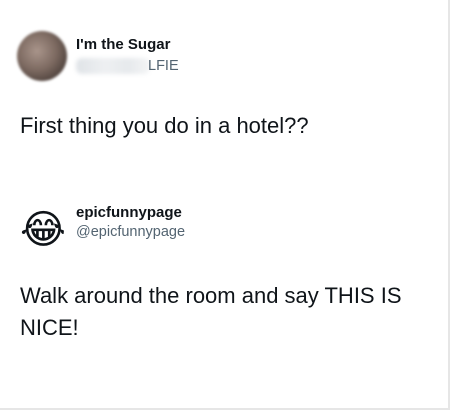  What do you see at coordinates (164, 125) in the screenshot?
I see `tweet-text: First thing you do in a hotel??` at bounding box center [164, 125].